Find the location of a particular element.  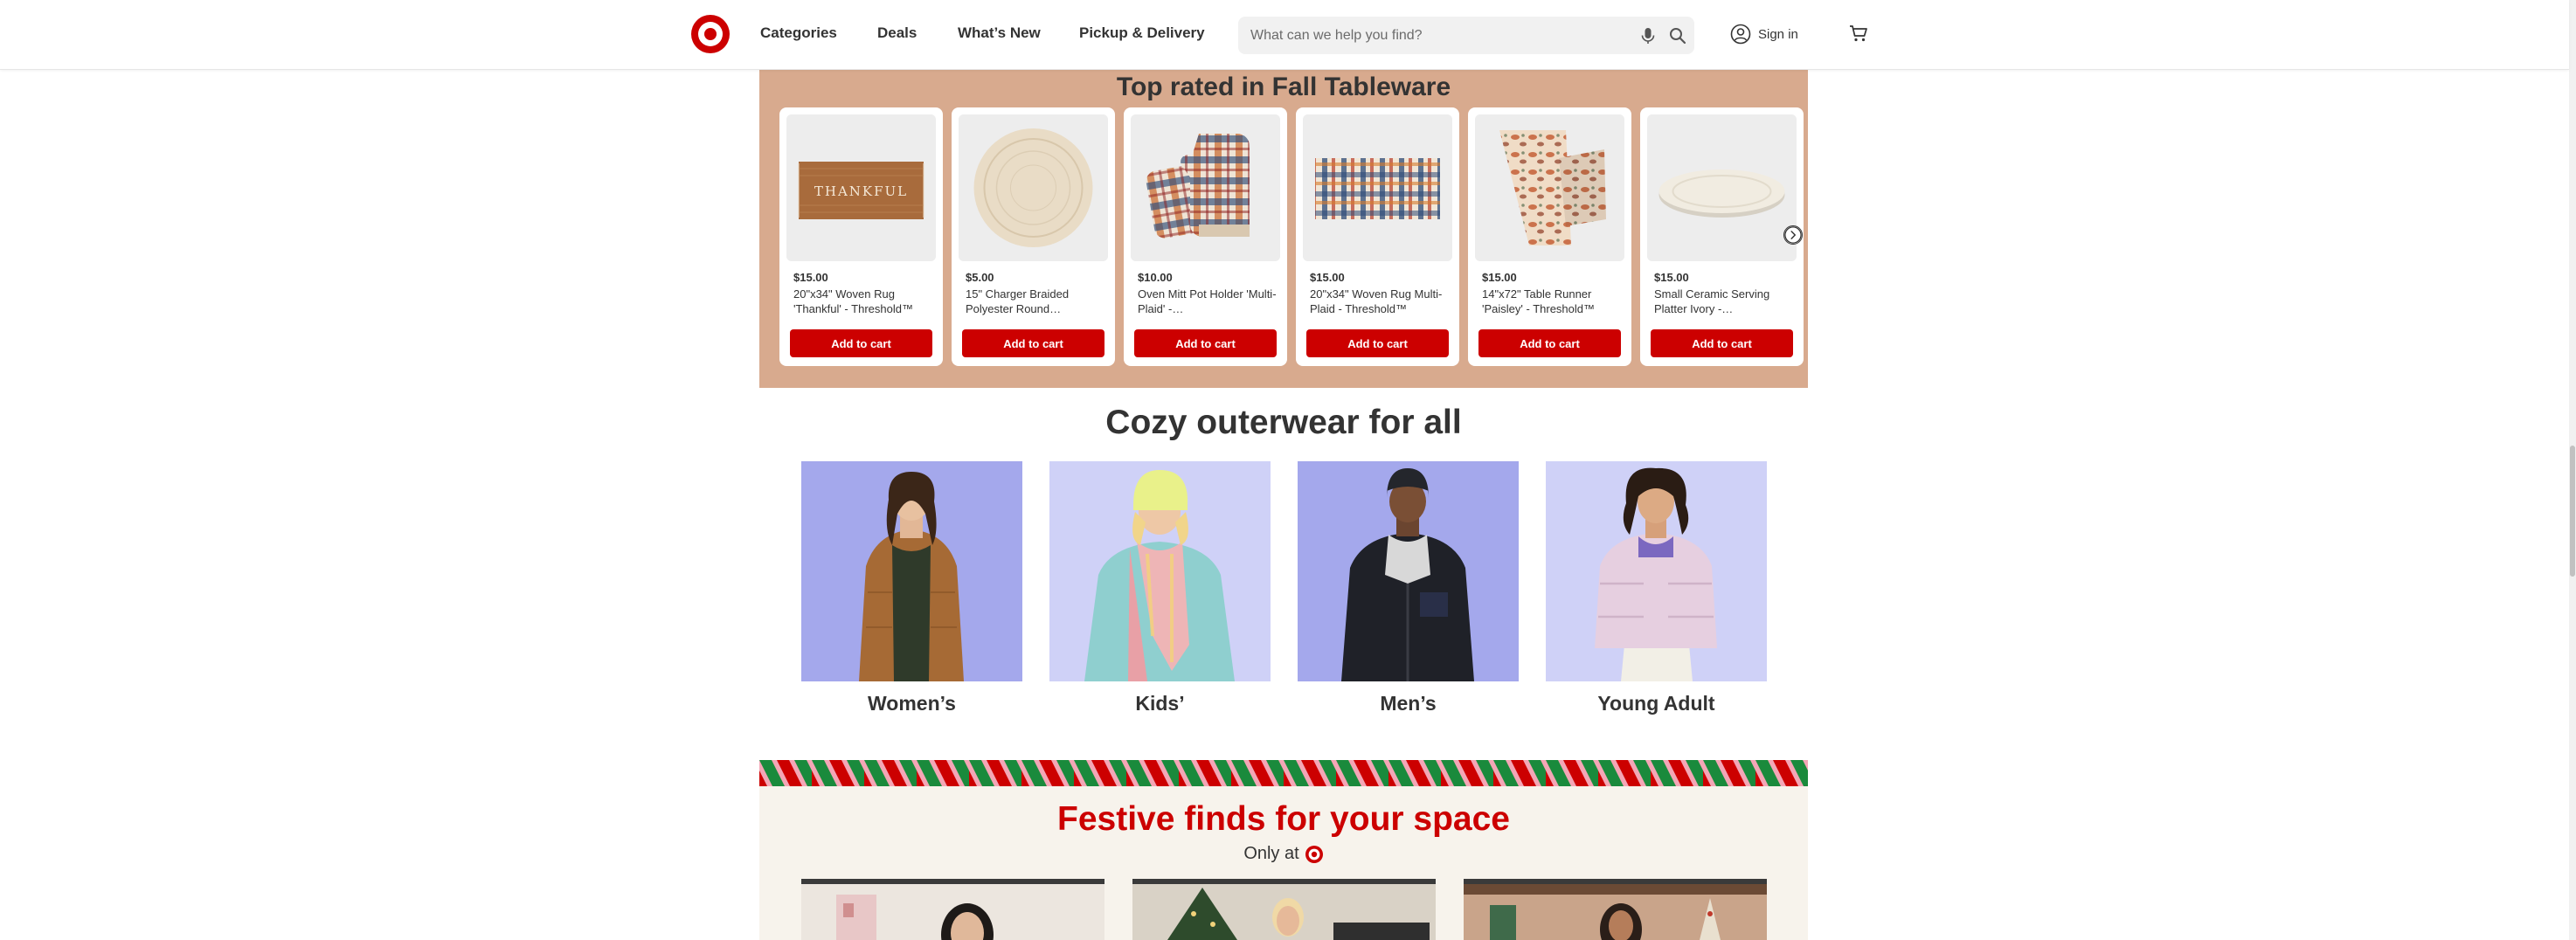

tableware-title: Top rated in Fall Tableware is located at coordinates (1283, 87).